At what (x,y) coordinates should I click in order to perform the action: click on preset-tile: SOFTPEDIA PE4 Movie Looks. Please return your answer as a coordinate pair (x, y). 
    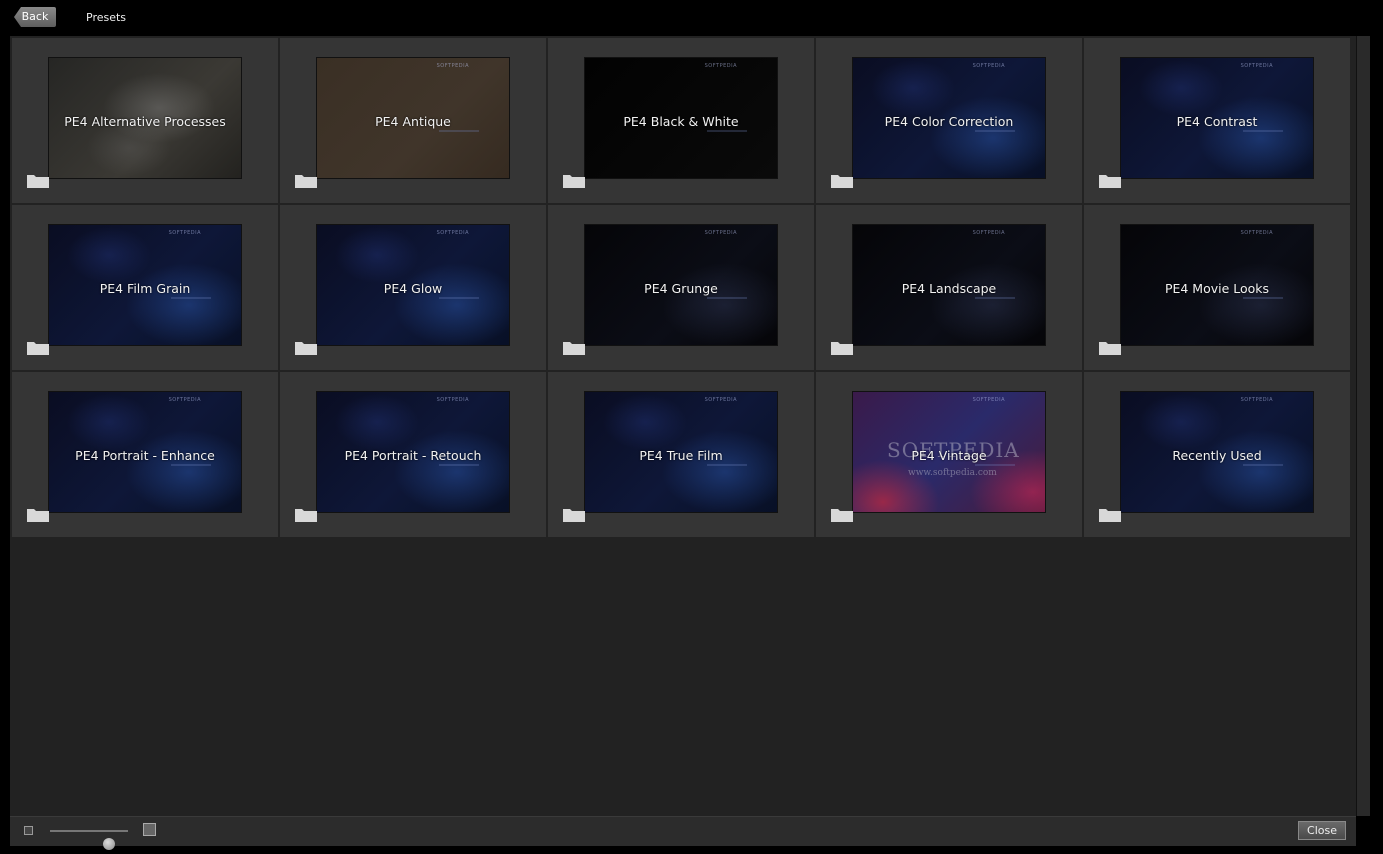
    Looking at the image, I should click on (1217, 287).